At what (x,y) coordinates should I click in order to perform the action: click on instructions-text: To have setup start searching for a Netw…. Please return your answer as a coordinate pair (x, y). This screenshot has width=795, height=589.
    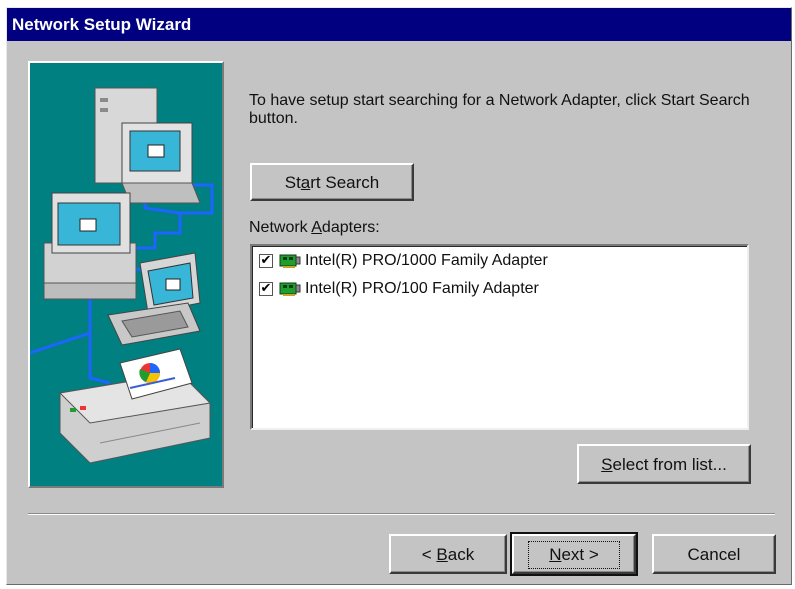
    Looking at the image, I should click on (499, 109).